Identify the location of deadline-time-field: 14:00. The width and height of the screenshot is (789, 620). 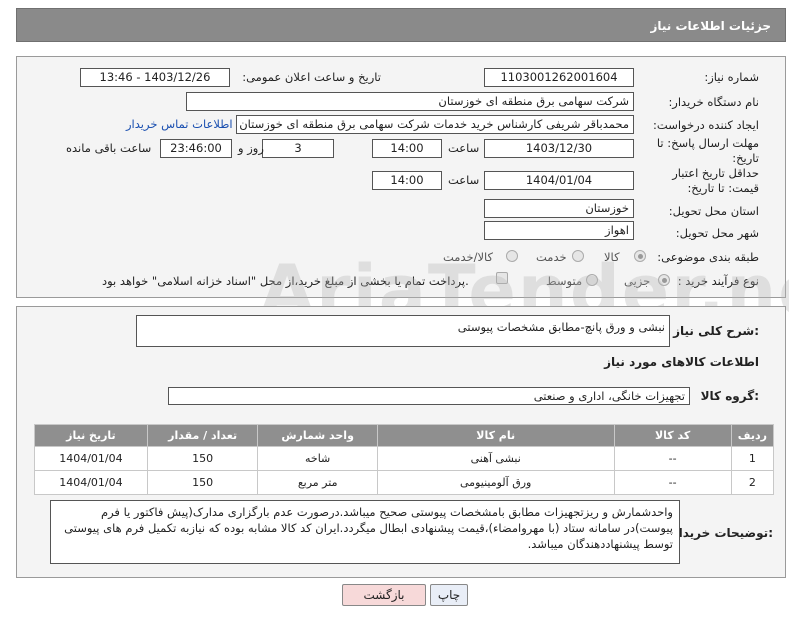
(407, 148).